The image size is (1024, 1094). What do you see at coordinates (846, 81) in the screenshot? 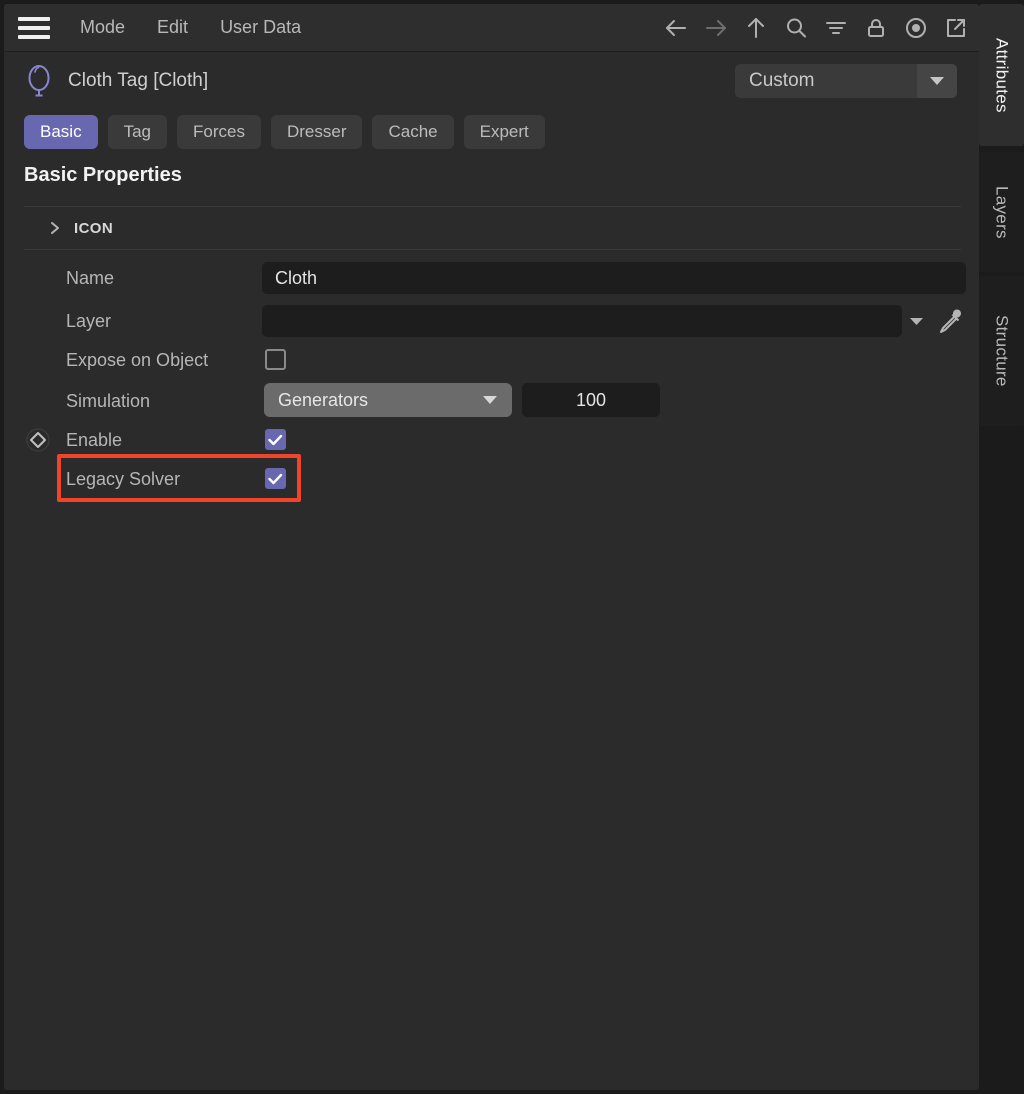
I see `preset-dropdown: Custom` at bounding box center [846, 81].